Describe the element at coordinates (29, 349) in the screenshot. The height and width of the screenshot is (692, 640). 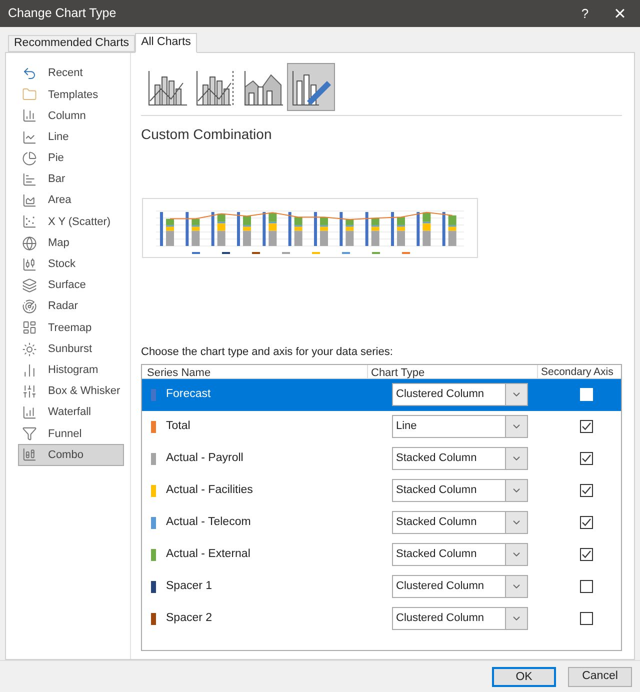
I see `sun-icon` at that location.